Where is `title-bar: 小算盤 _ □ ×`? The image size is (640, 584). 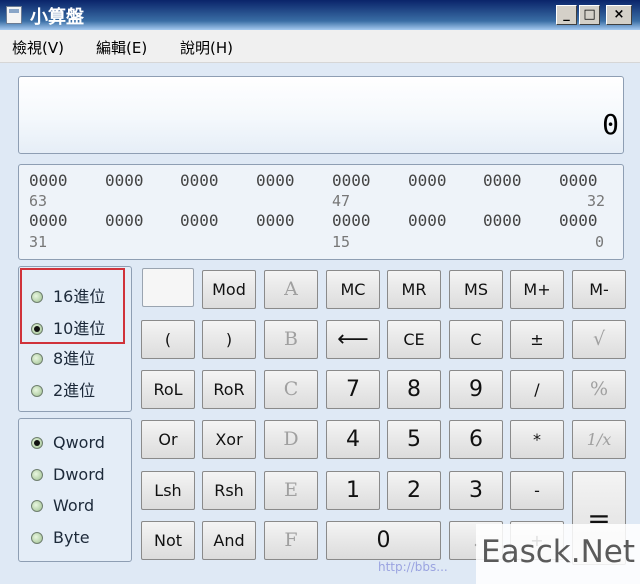
title-bar: 小算盤 _ □ × is located at coordinates (320, 15).